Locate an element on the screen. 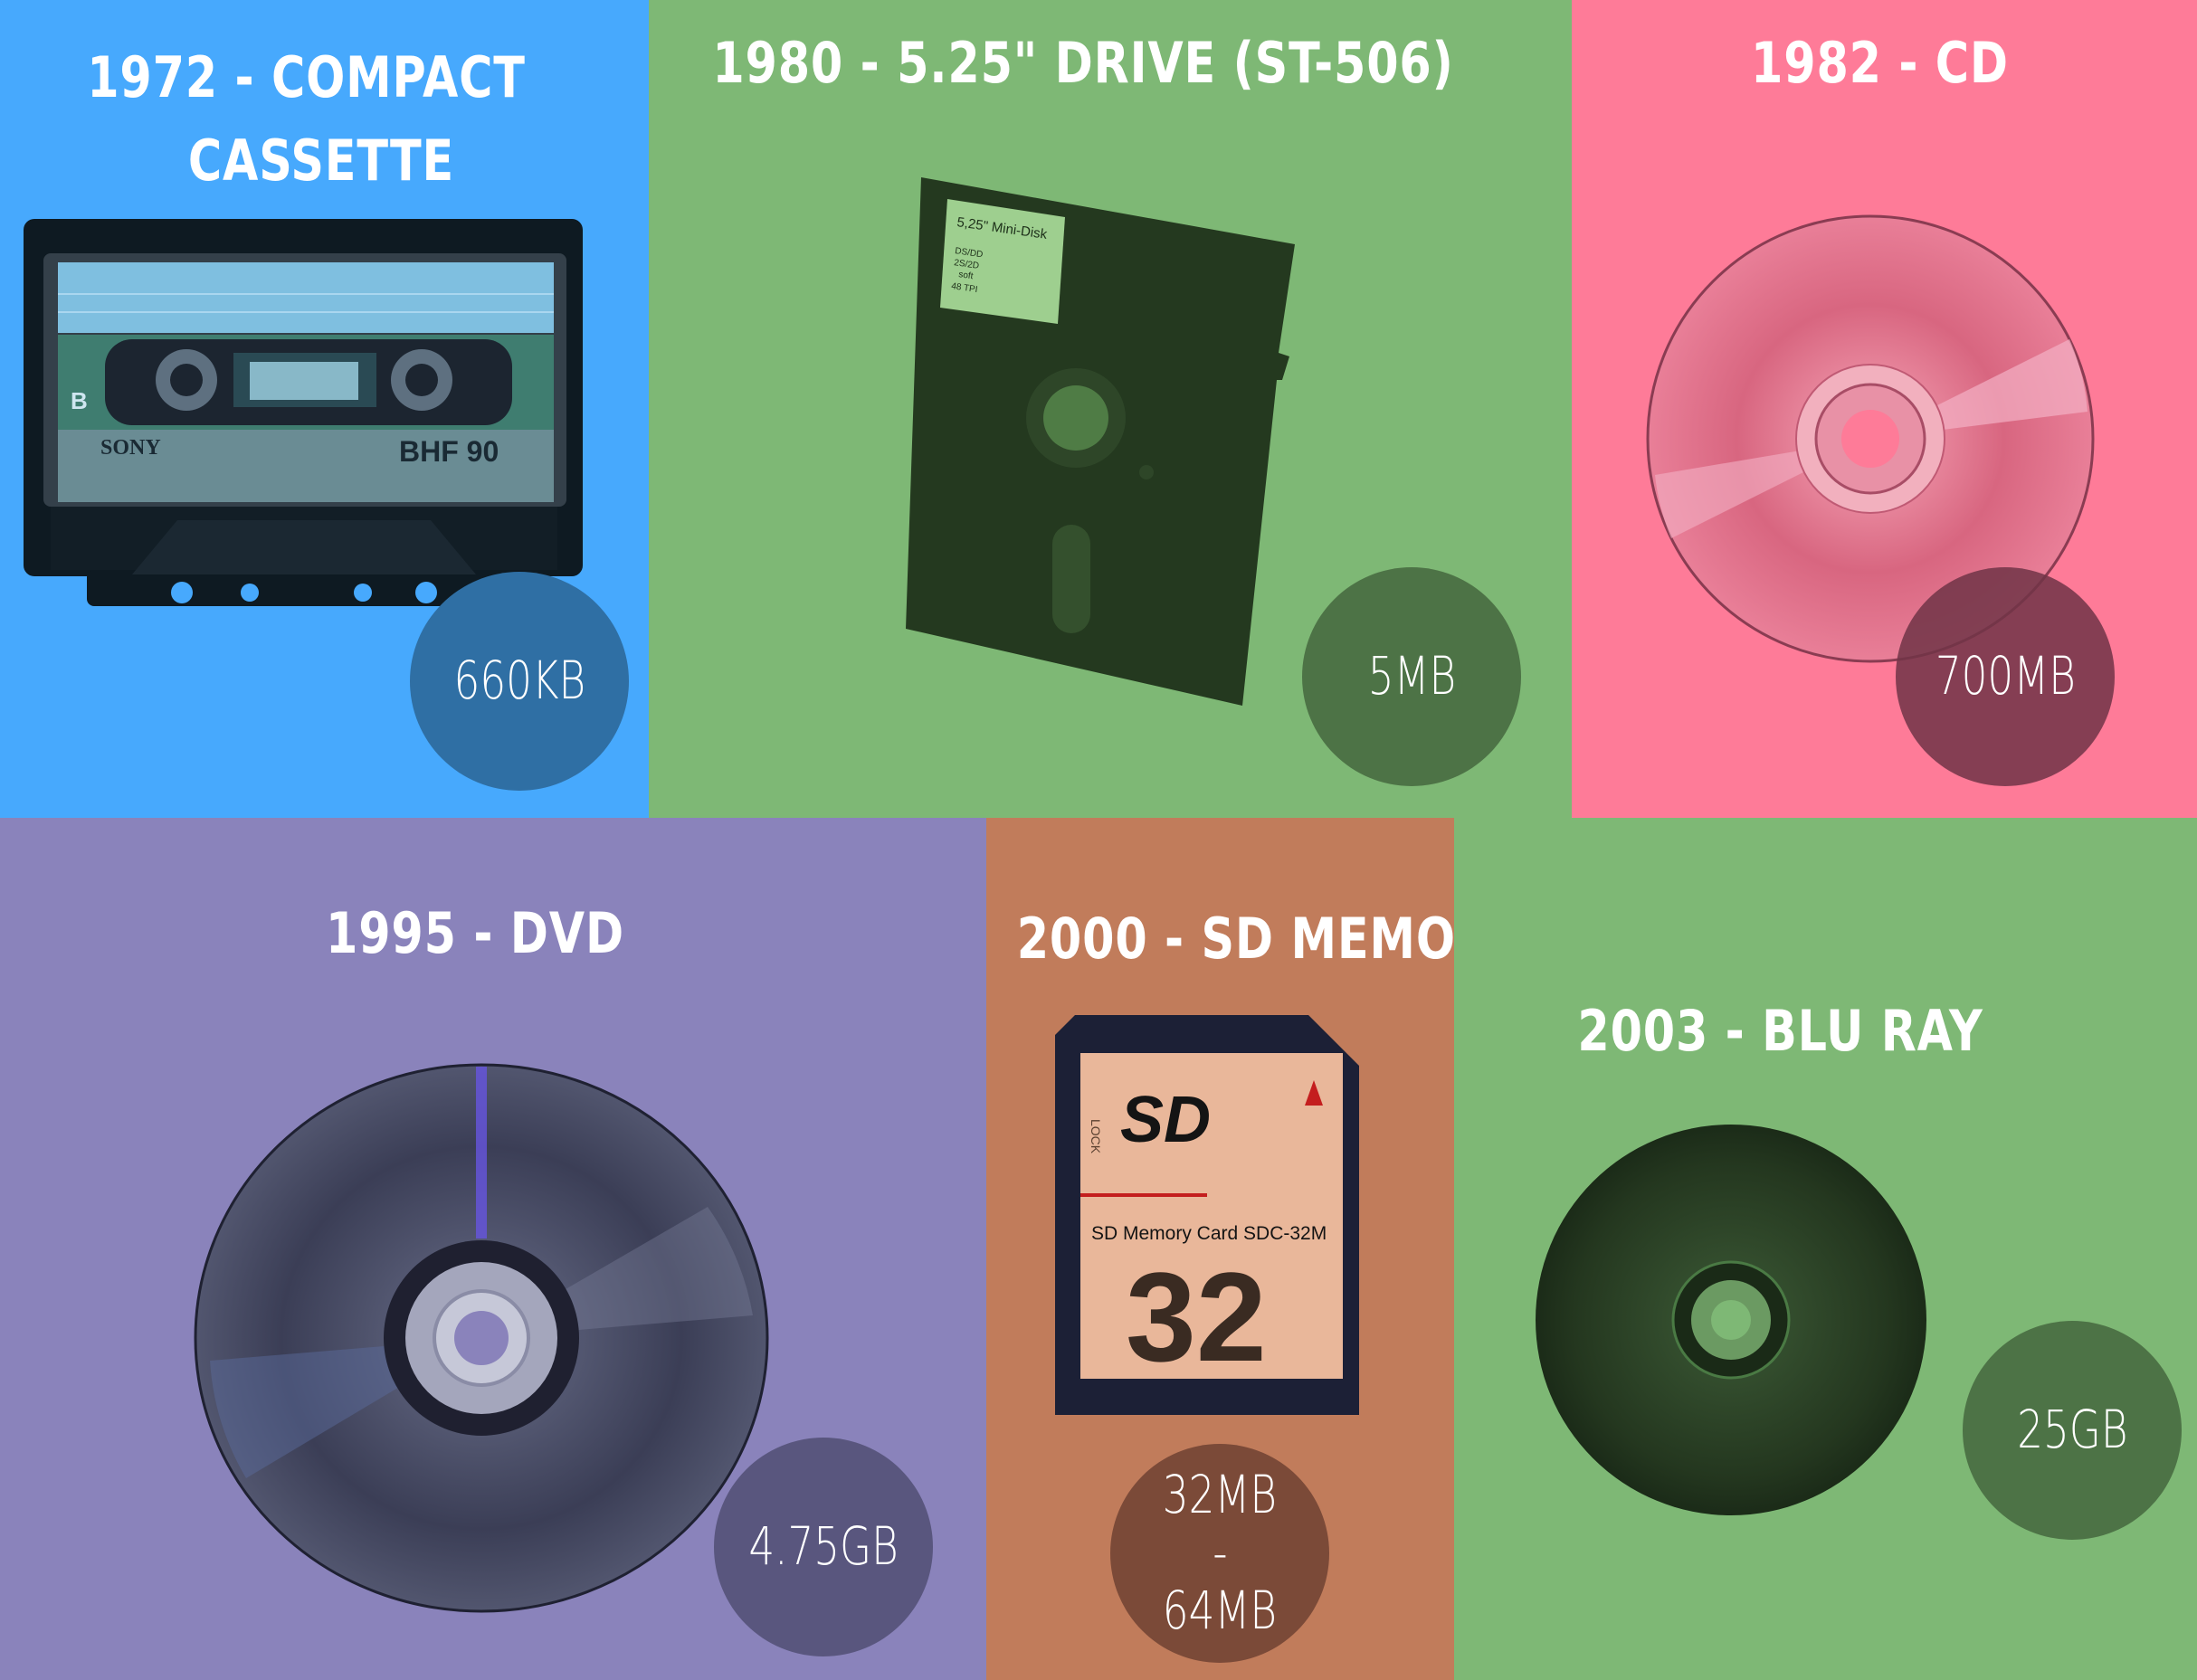  floppy-title: 1980 - 5.25" DRIVE (ST-506) is located at coordinates (1083, 63).